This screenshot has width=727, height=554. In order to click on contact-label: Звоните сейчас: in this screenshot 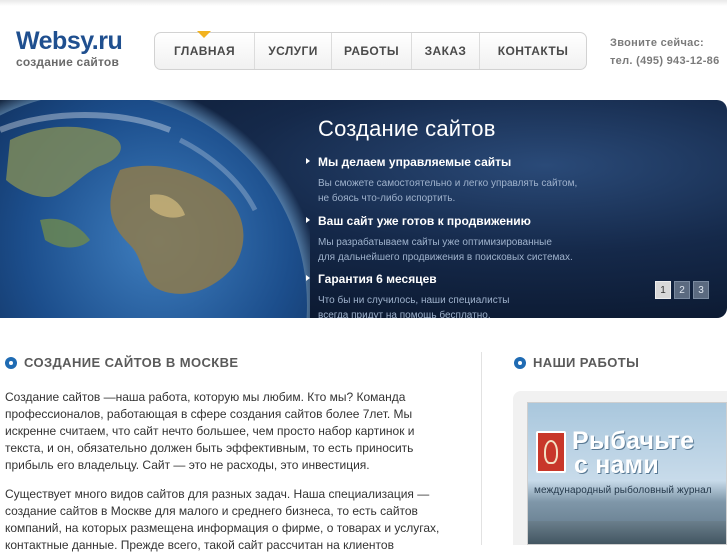, I will do `click(657, 43)`.